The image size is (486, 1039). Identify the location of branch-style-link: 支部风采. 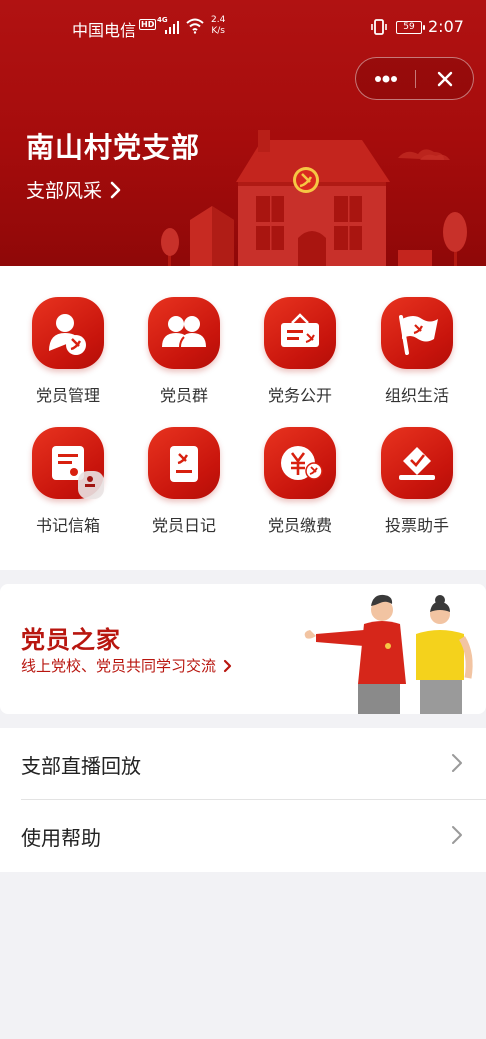
(74, 189).